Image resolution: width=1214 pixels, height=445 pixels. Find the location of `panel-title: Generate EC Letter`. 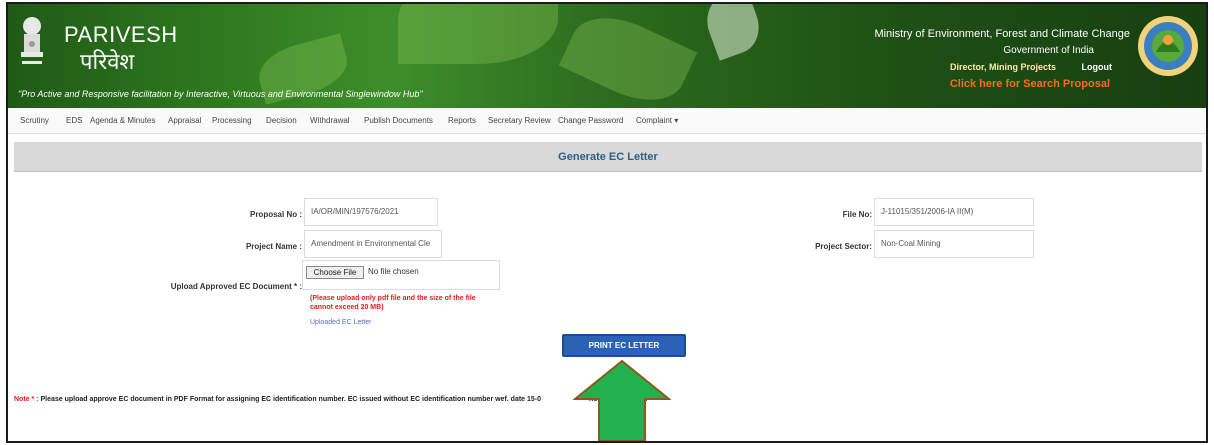

panel-title: Generate EC Letter is located at coordinates (608, 157).